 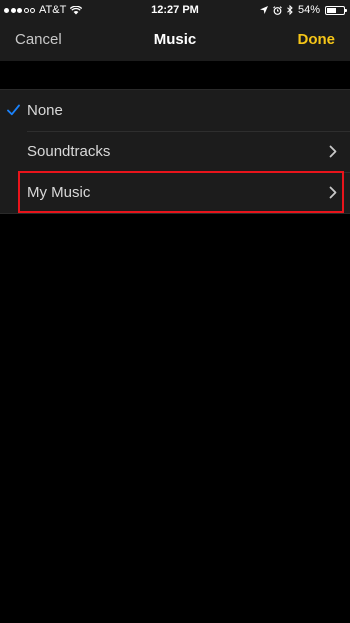 I want to click on section-spacer, so click(x=175, y=75).